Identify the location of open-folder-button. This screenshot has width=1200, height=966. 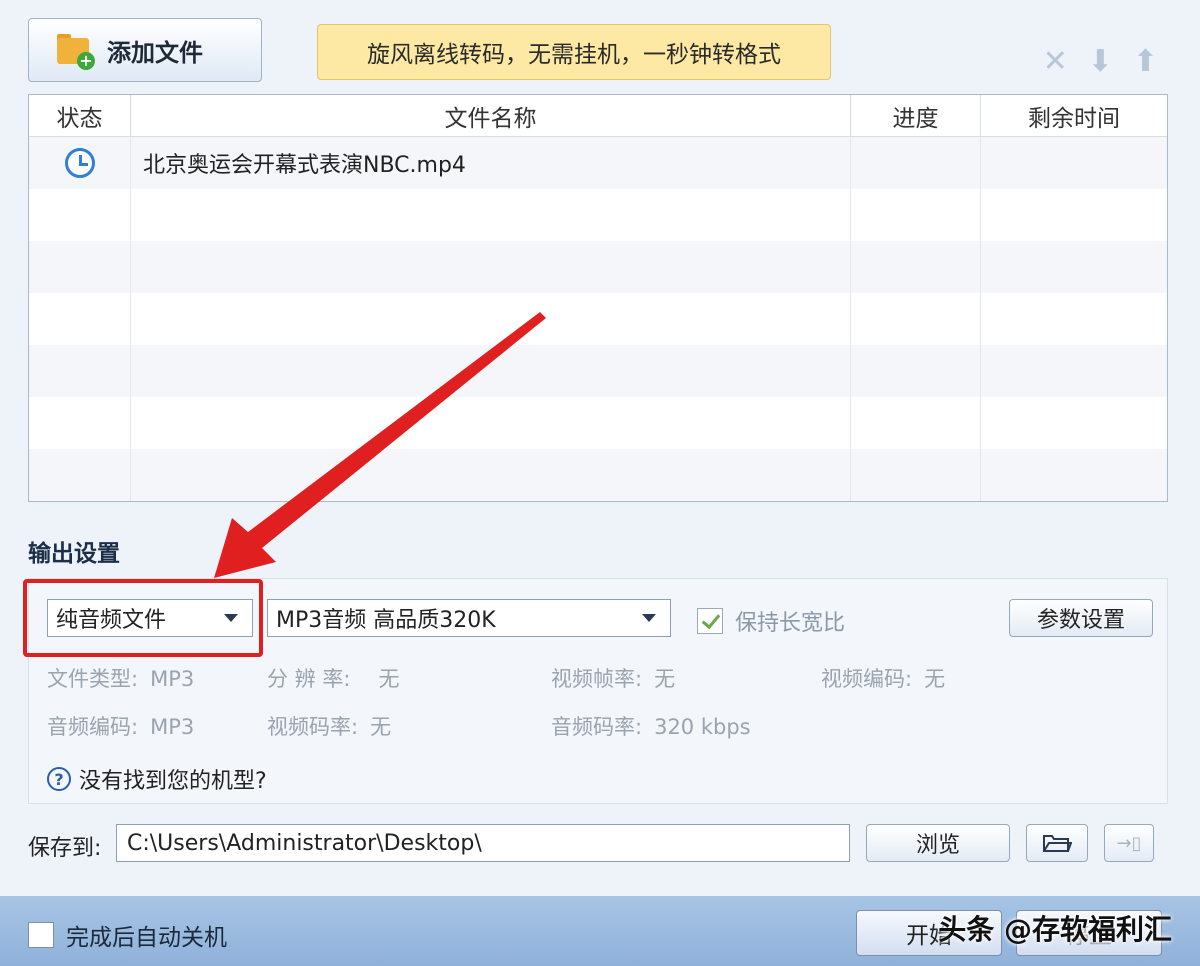
(1057, 843).